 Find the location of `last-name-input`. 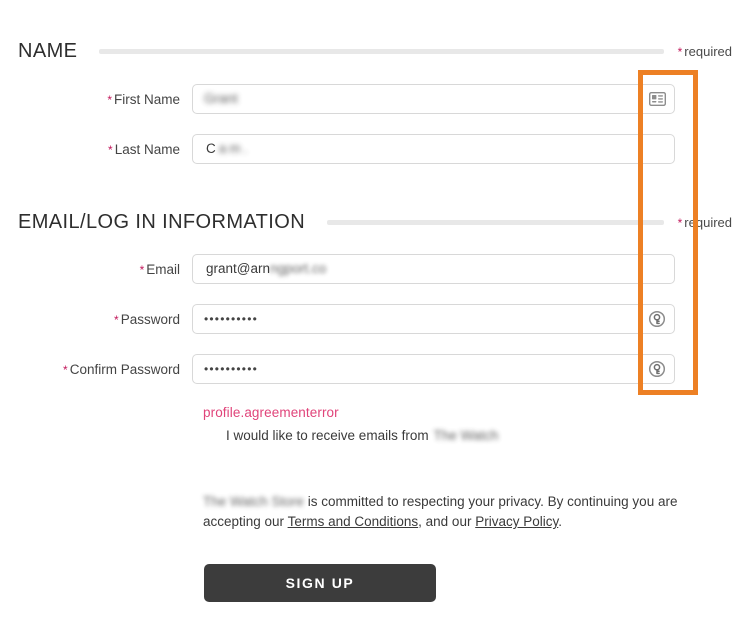

last-name-input is located at coordinates (433, 149).